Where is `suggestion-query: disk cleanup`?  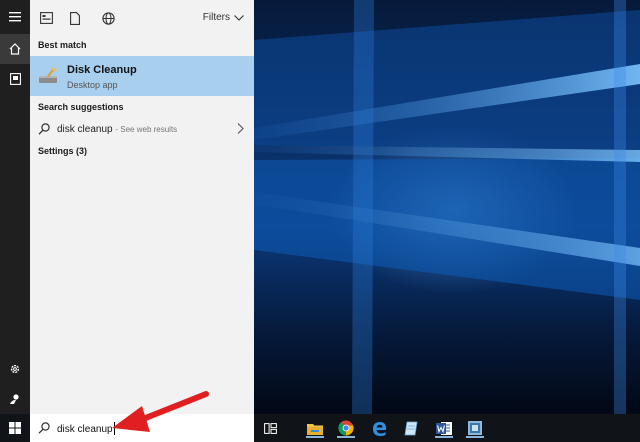
suggestion-query: disk cleanup is located at coordinates (85, 129).